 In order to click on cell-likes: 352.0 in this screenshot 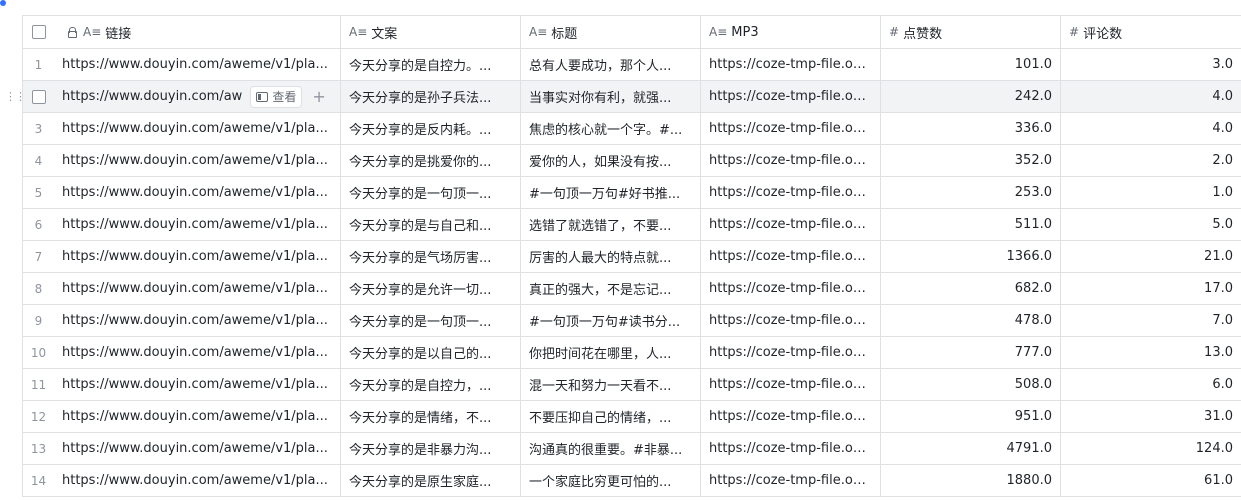, I will do `click(971, 160)`.